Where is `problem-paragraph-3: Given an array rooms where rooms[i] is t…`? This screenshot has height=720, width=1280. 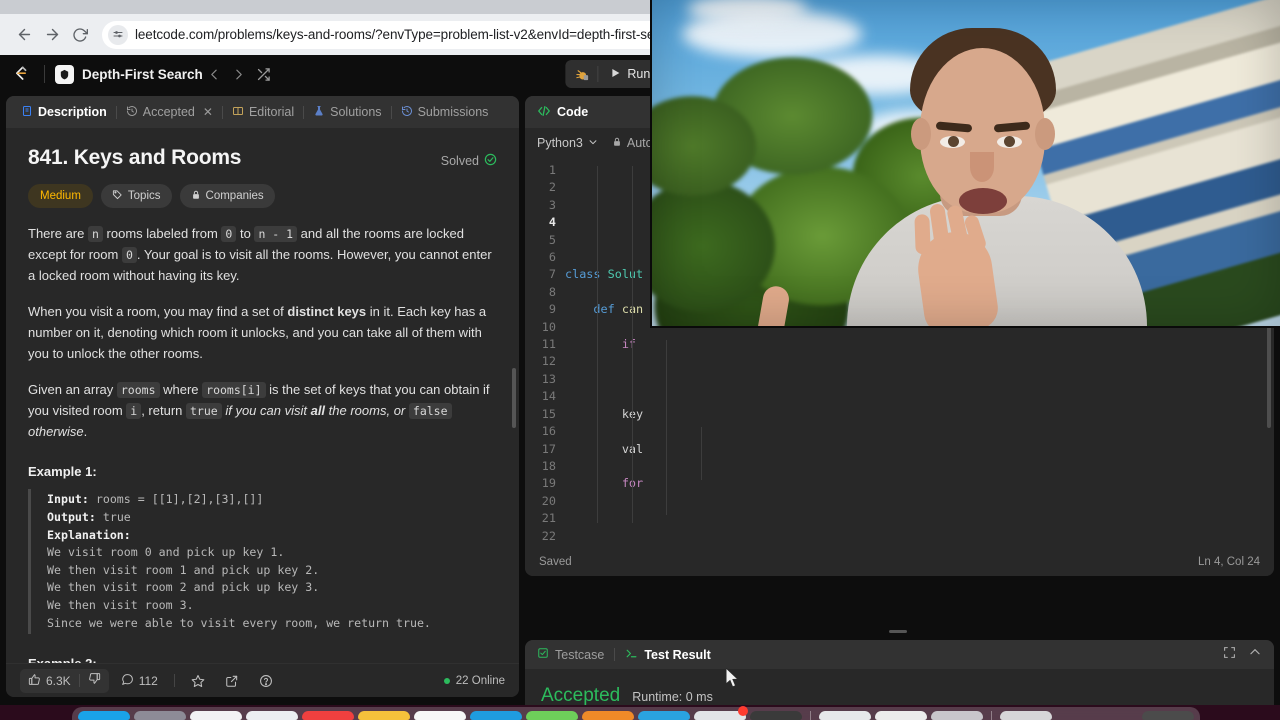
problem-paragraph-3: Given an array rooms where rooms[i] is t… is located at coordinates (259, 411).